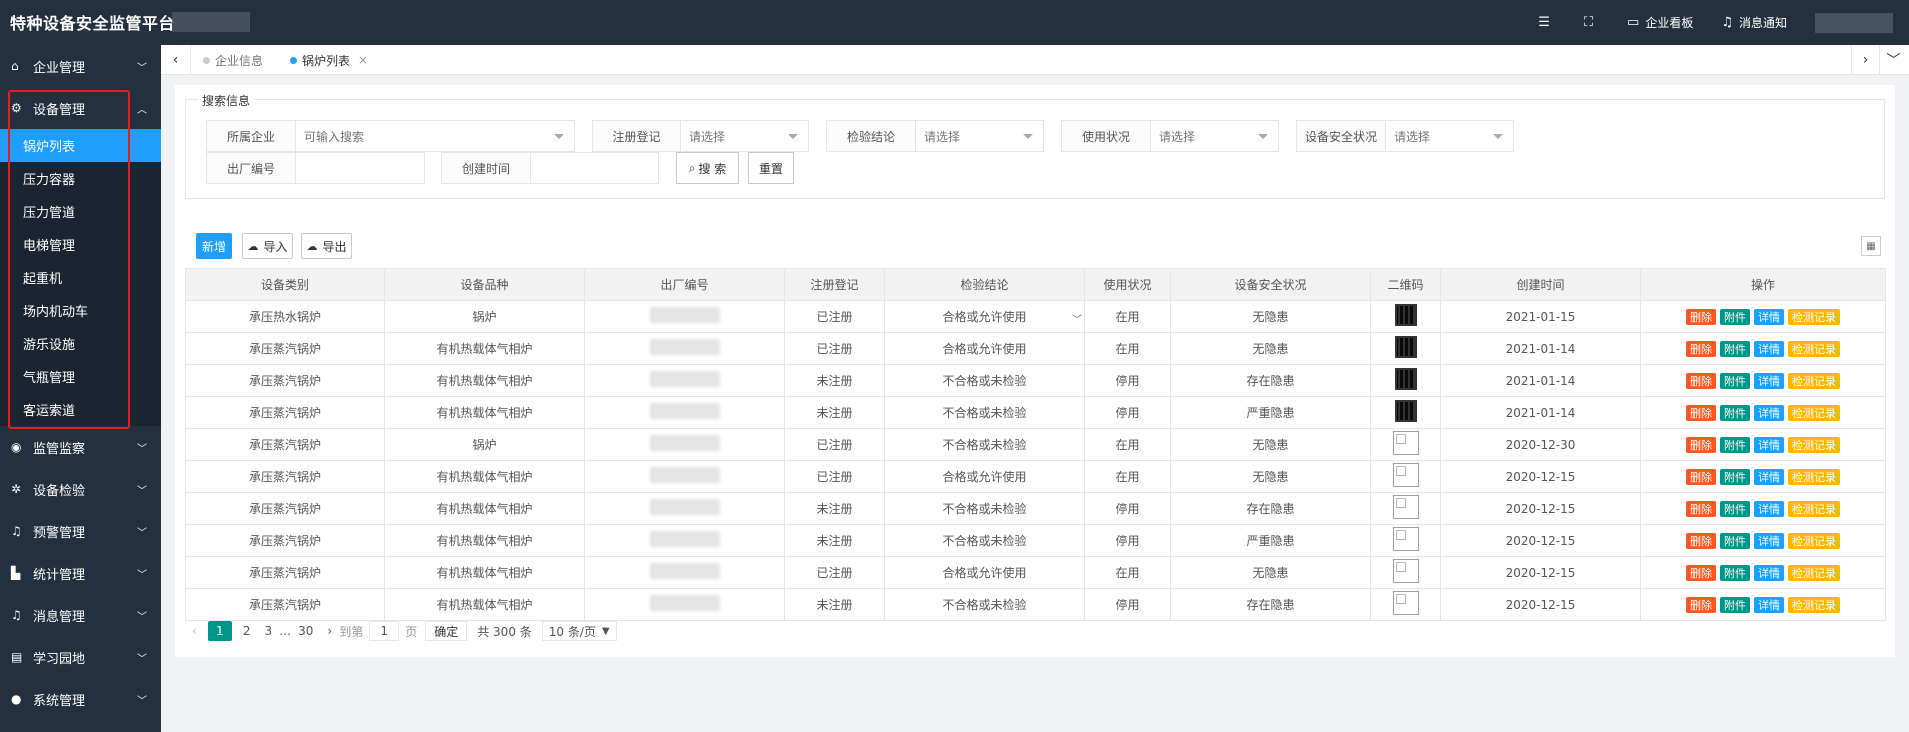  Describe the element at coordinates (1547, 22) in the screenshot. I see `list-toggle-button: ☰` at that location.